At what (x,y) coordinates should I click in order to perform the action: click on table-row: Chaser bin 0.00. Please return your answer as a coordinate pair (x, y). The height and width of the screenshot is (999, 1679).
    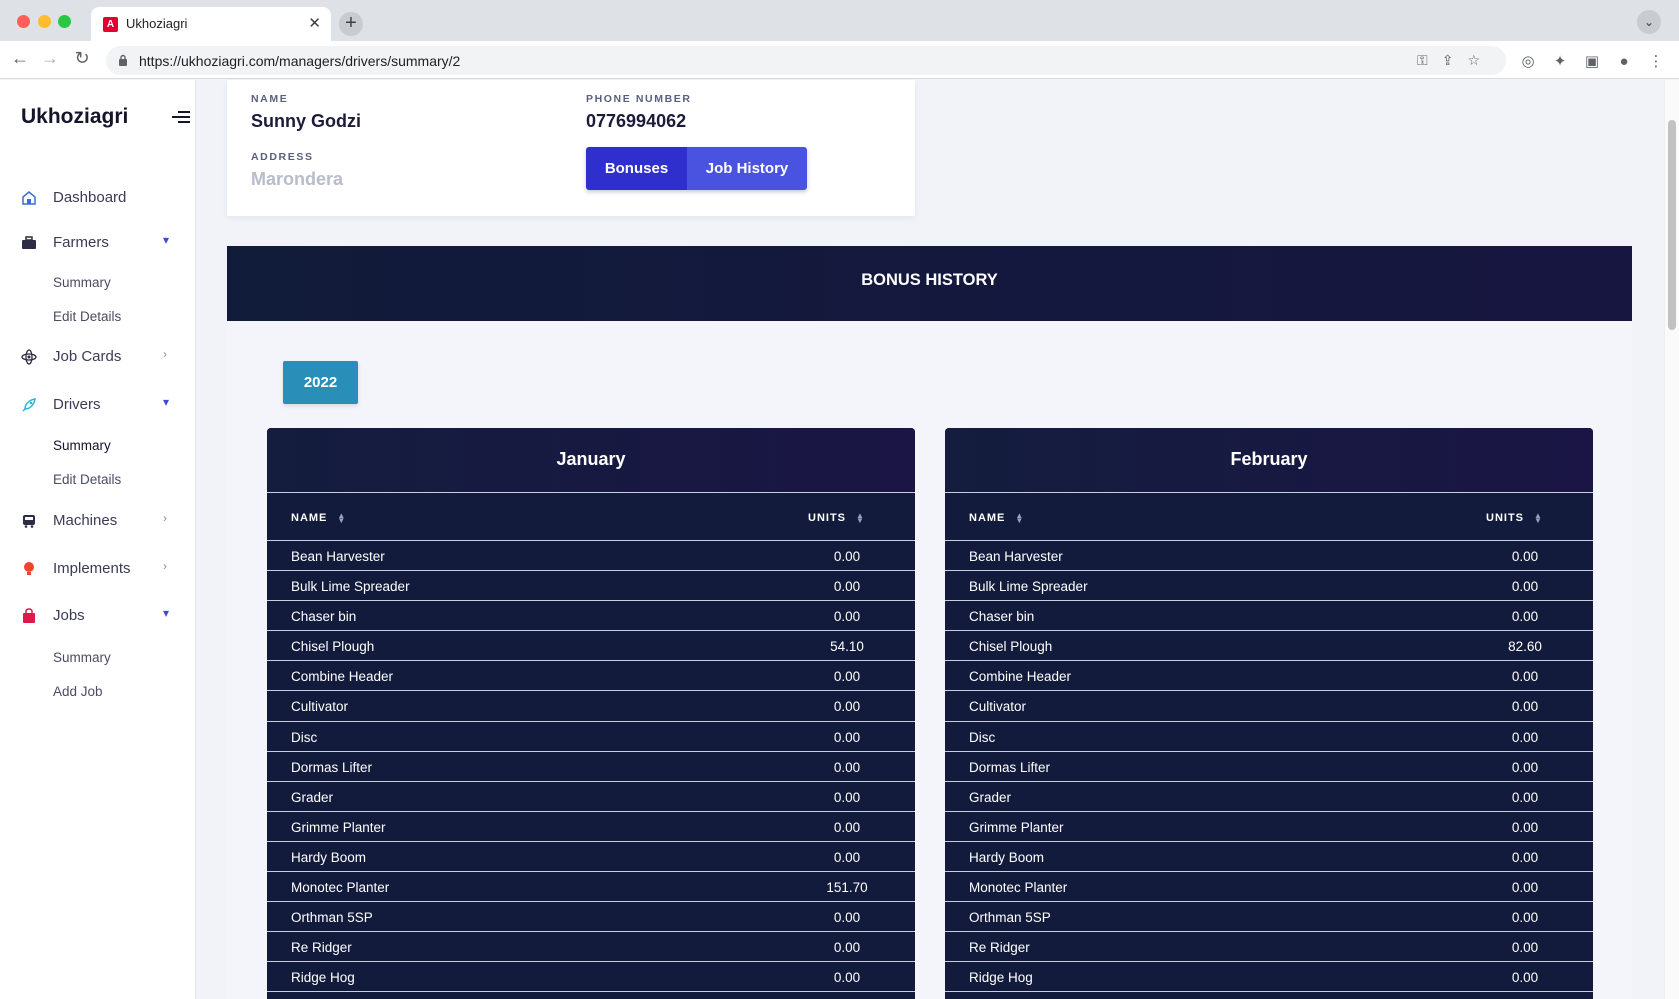
    Looking at the image, I should click on (591, 616).